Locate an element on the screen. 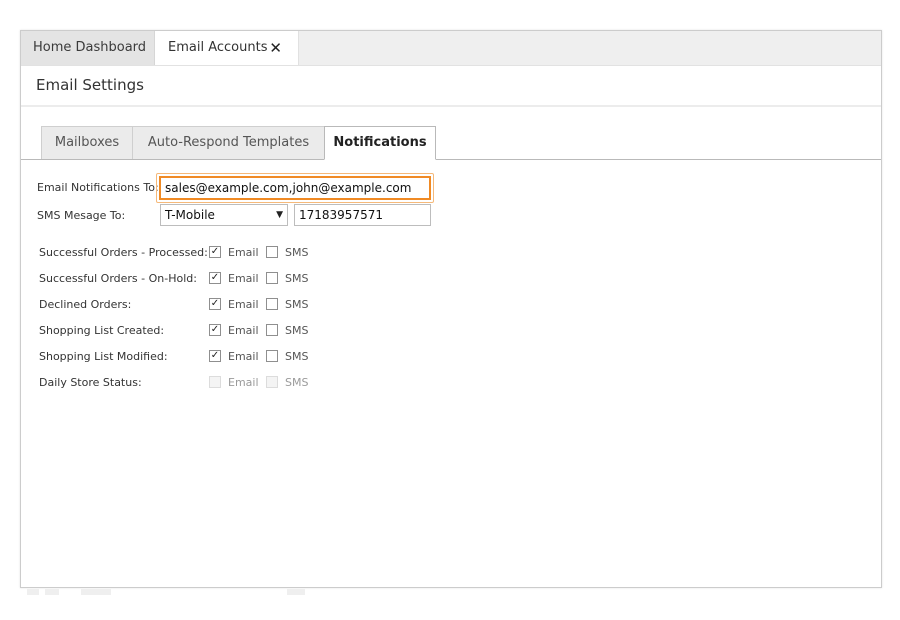 This screenshot has height=620, width=900. tab-bar: Home Dashboard Email Accounts ✕ is located at coordinates (451, 48).